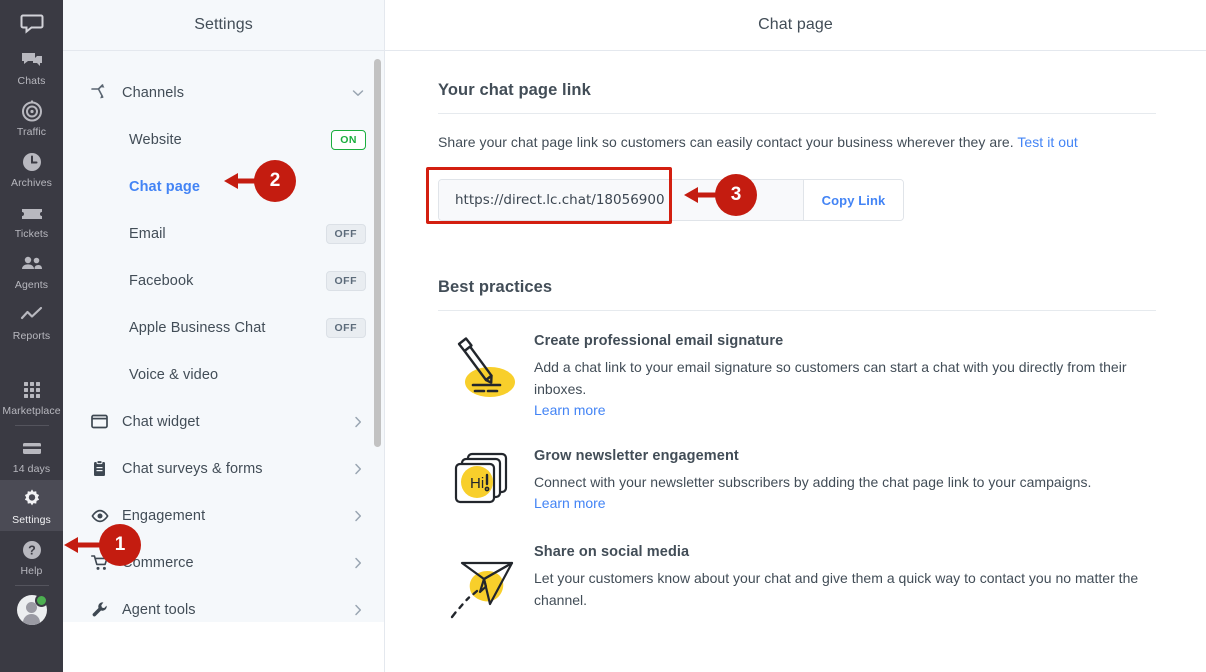 This screenshot has height=672, width=1206. Describe the element at coordinates (32, 448) in the screenshot. I see `credit-card-icon` at that location.